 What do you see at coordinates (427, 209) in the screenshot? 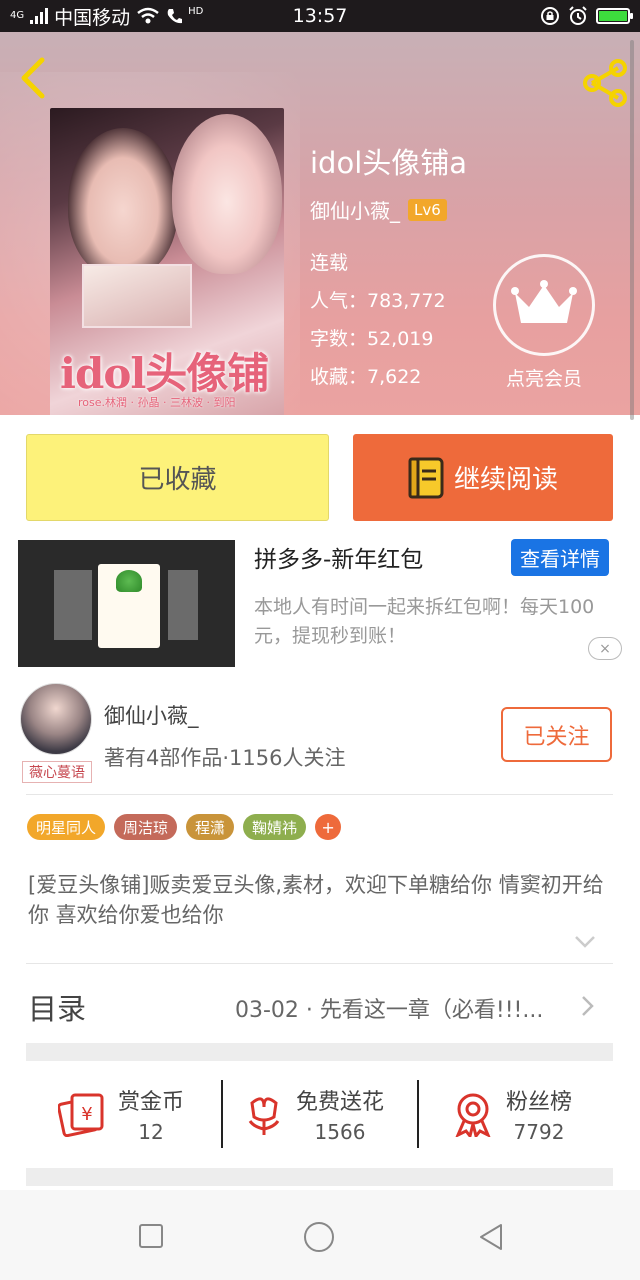
I see `level-badge: Lv6` at bounding box center [427, 209].